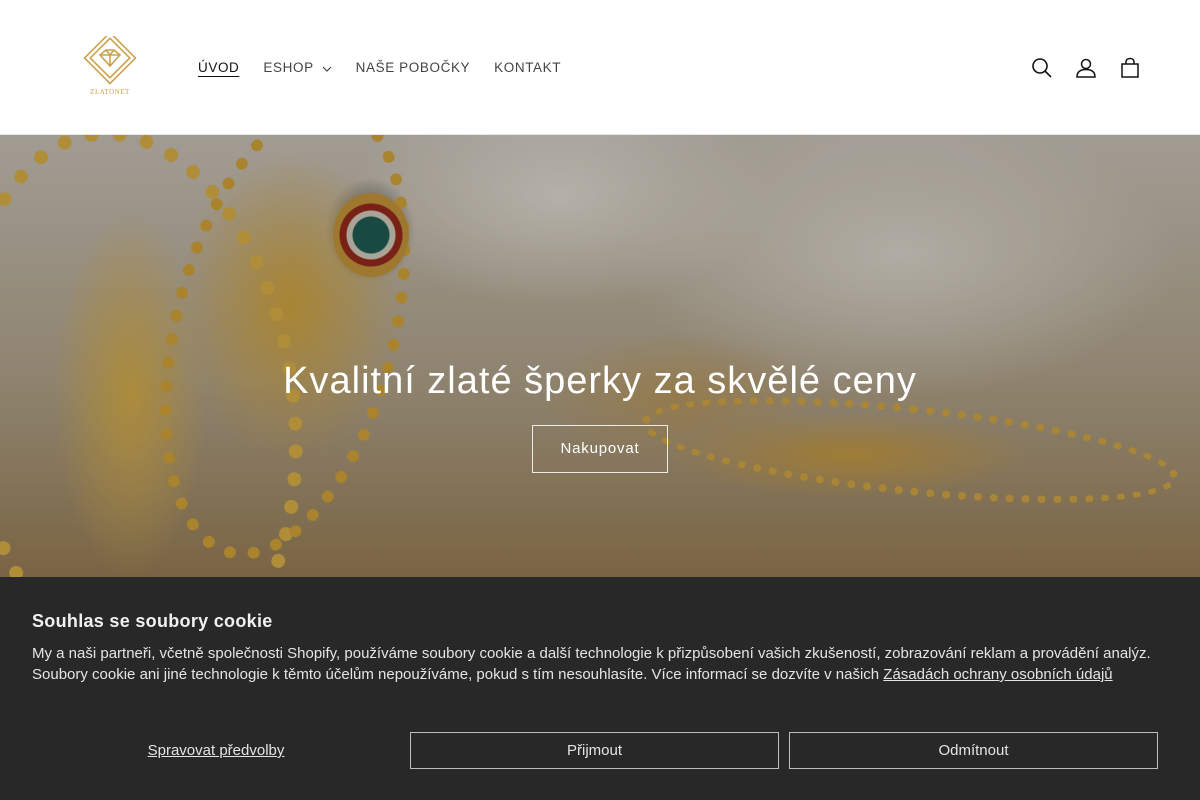  Describe the element at coordinates (413, 67) in the screenshot. I see `nav-item-nase-pobocky: NAŠE POBOČKY` at that location.